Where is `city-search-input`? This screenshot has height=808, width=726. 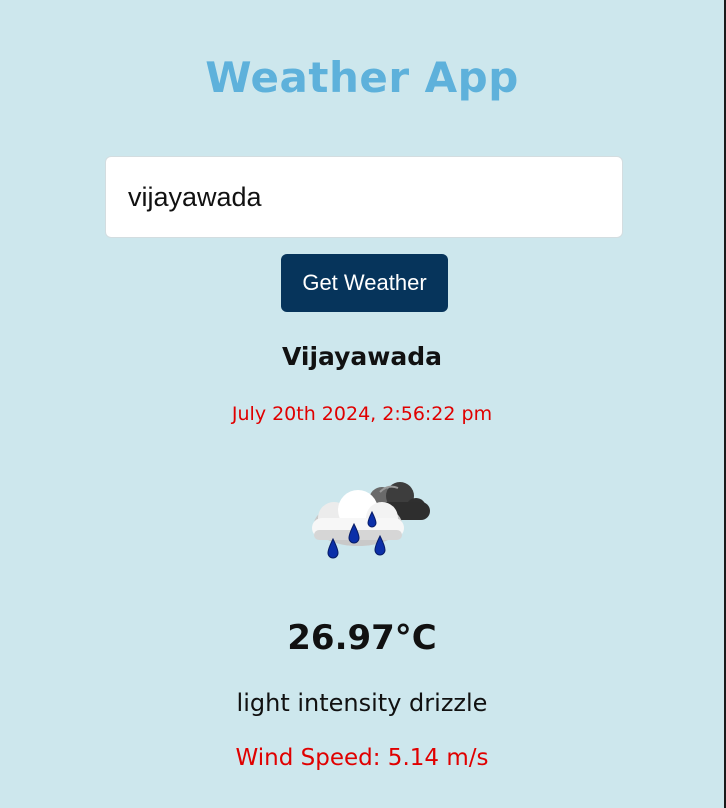 city-search-input is located at coordinates (364, 197).